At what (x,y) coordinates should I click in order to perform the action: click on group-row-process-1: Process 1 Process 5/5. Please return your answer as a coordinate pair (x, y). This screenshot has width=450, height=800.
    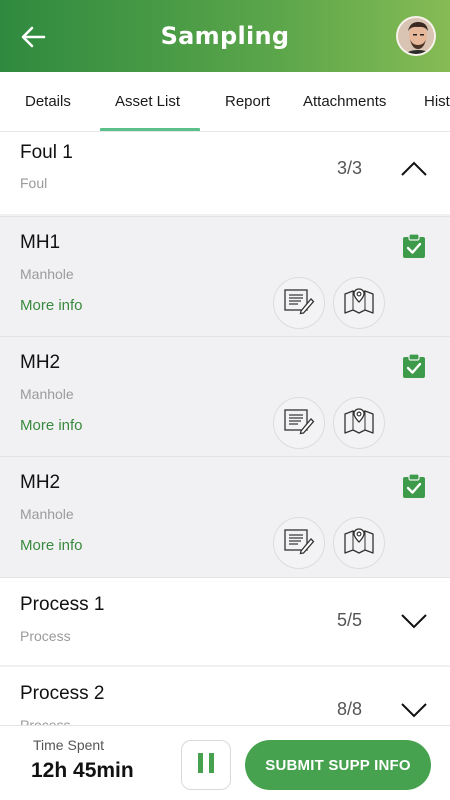
    Looking at the image, I should click on (225, 621).